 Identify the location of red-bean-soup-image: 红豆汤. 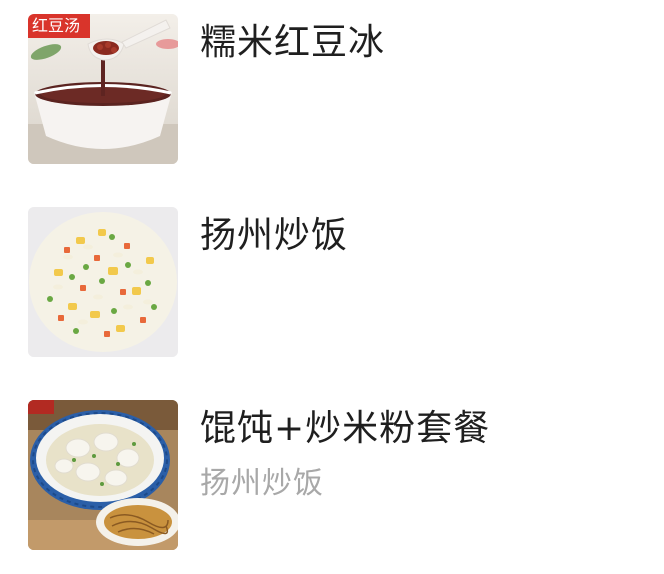
(103, 89).